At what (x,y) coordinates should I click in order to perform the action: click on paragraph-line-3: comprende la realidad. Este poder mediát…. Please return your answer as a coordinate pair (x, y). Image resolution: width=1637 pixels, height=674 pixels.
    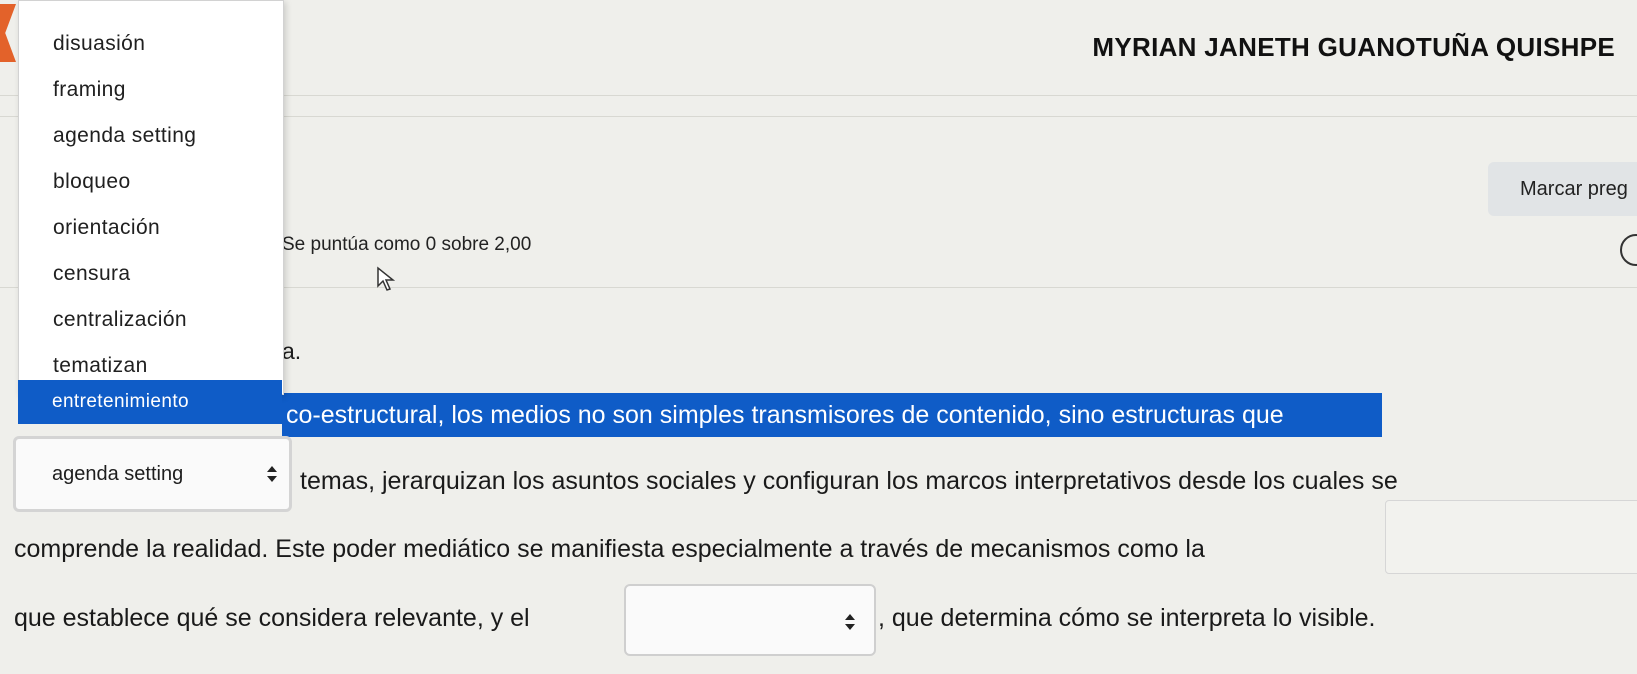
    Looking at the image, I should click on (609, 549).